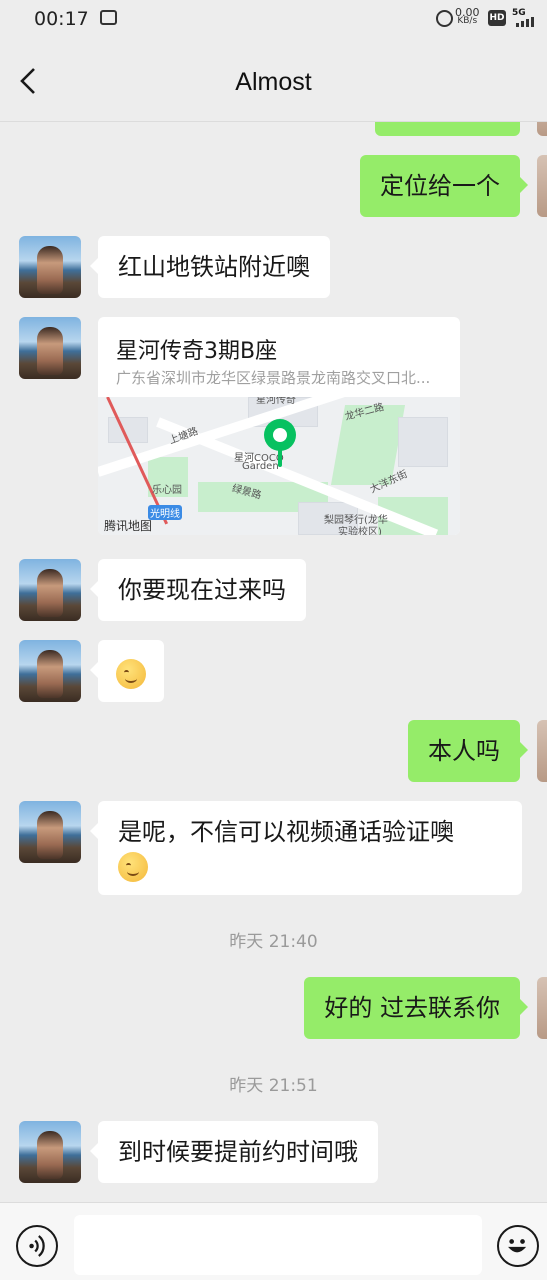  What do you see at coordinates (306, 848) in the screenshot?
I see `message-incoming: 是呢，不信可以视频通话验证噢` at bounding box center [306, 848].